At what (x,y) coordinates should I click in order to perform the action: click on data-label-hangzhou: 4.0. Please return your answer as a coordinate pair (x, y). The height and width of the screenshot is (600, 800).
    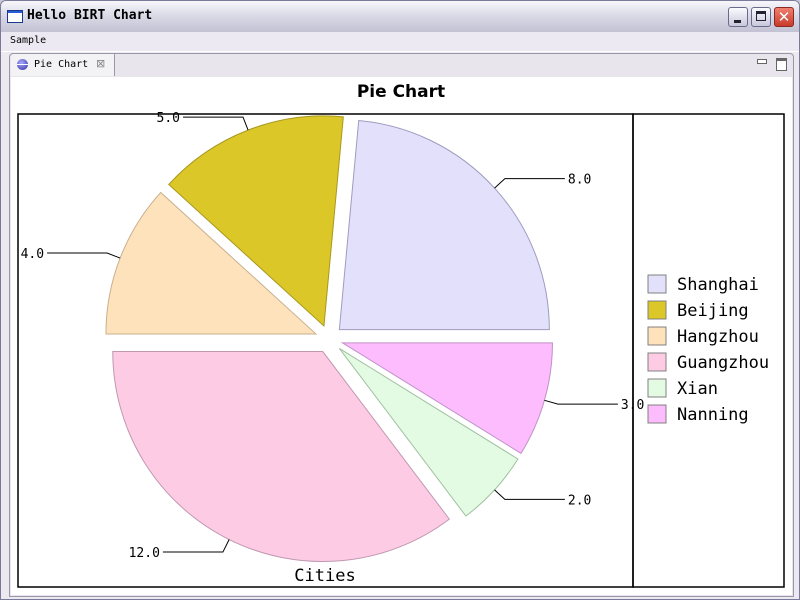
    Looking at the image, I should click on (32, 254).